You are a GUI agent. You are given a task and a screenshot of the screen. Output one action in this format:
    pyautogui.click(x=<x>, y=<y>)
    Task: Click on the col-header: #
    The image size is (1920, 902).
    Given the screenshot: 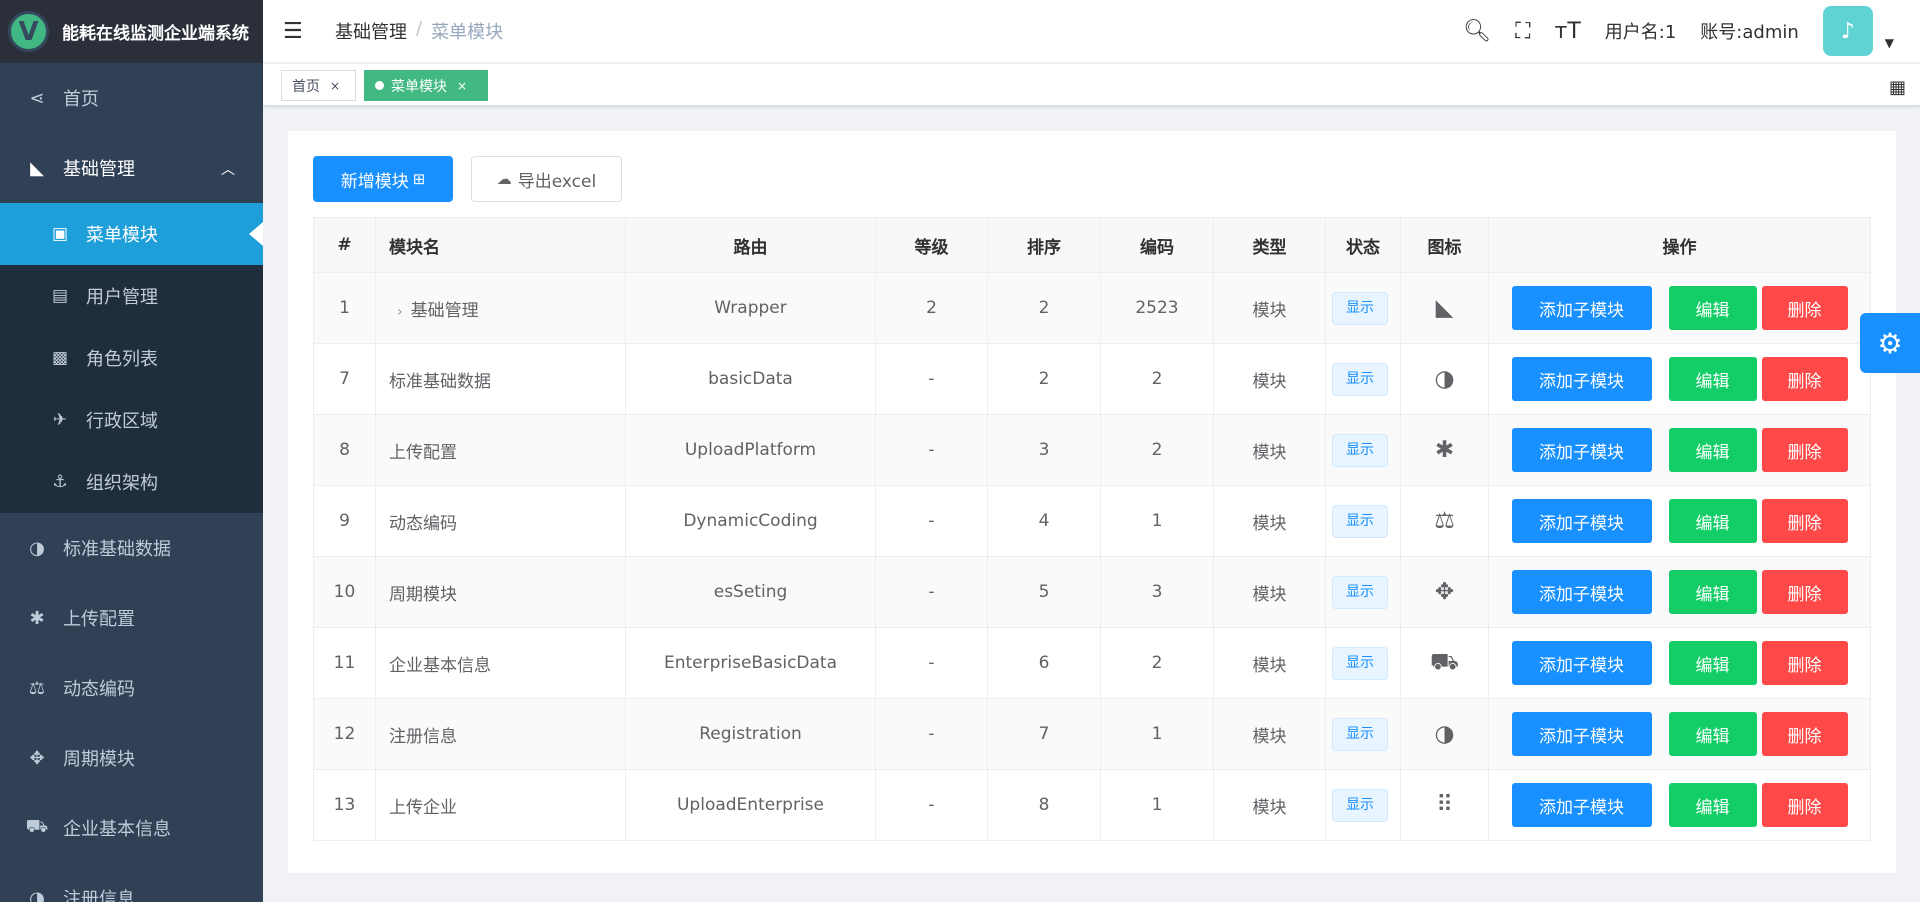 What is the action you would take?
    pyautogui.click(x=344, y=245)
    